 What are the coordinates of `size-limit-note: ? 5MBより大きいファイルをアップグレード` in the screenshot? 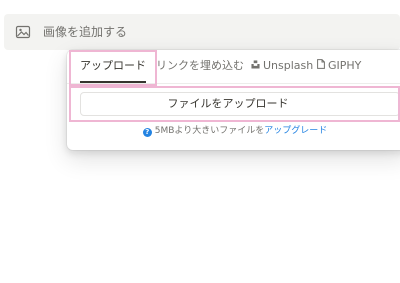 It's located at (235, 131).